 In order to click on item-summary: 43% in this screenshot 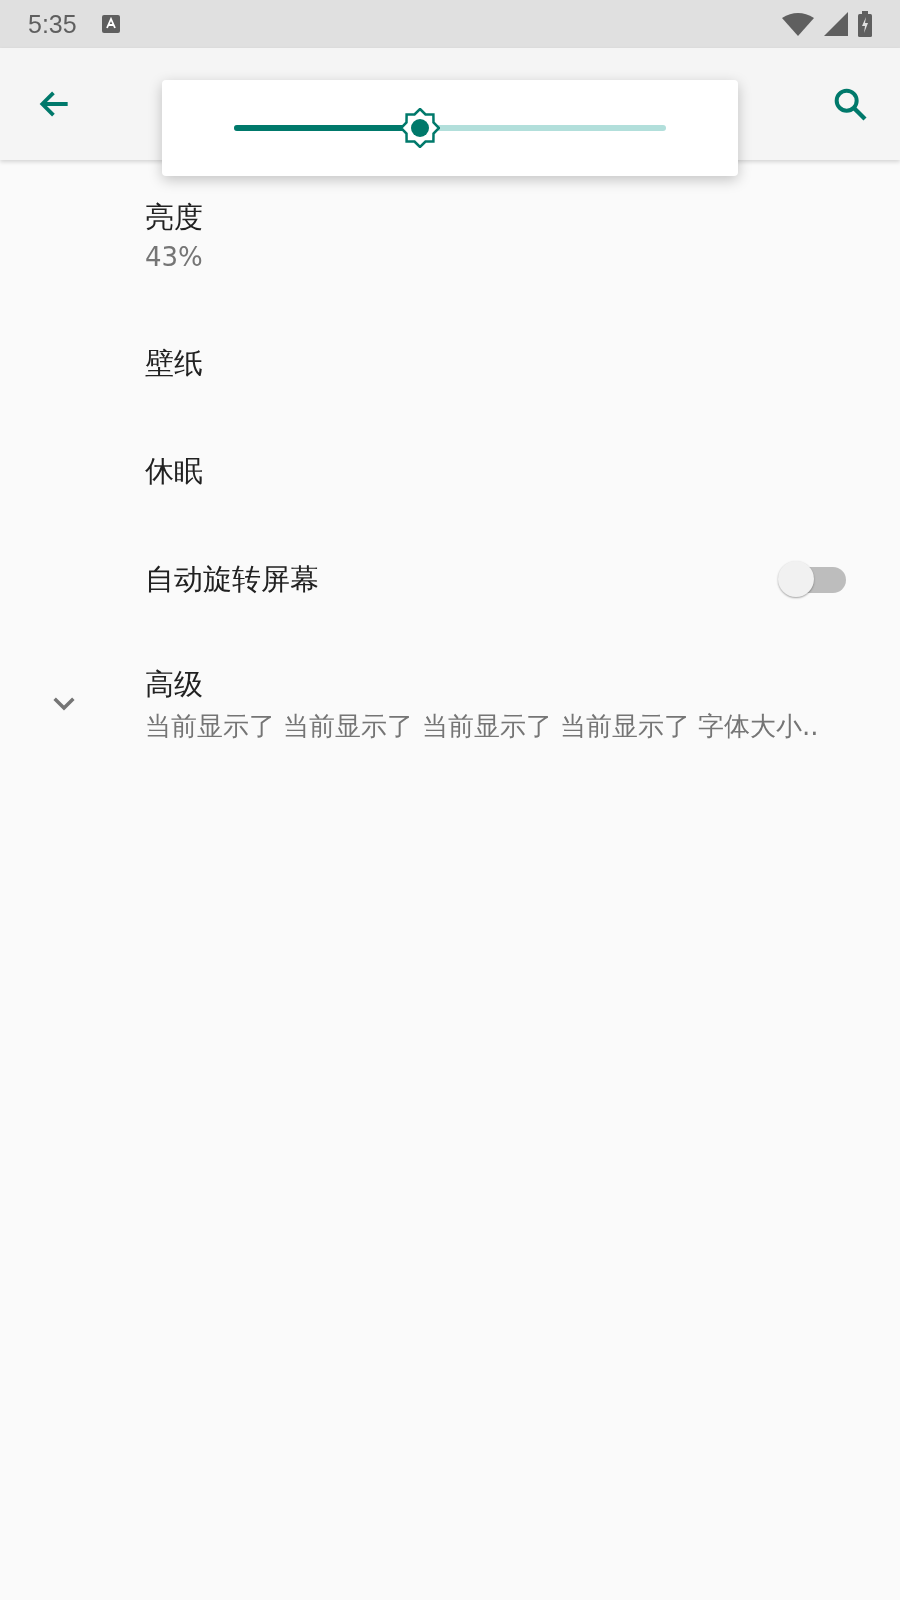, I will do `click(174, 257)`.